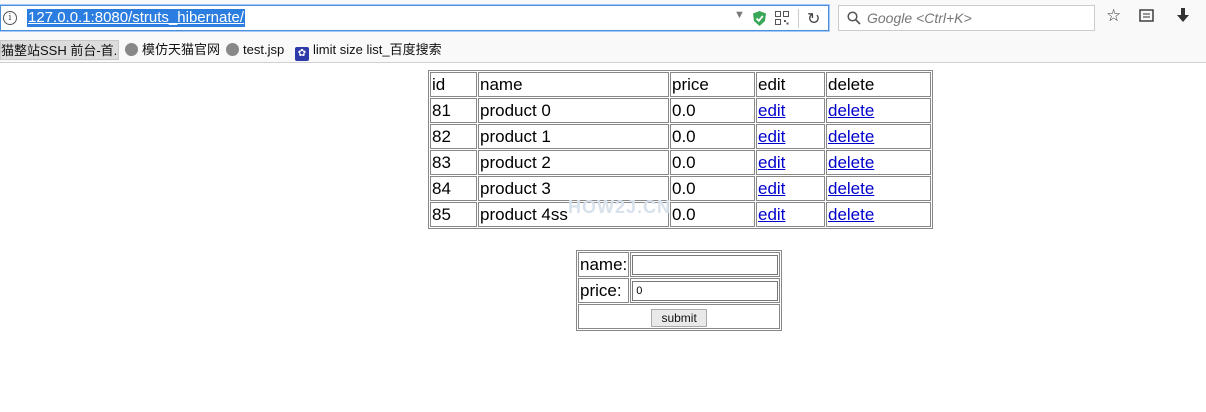  I want to click on table-row: 81 product 0 0.0 edit delete, so click(680, 110).